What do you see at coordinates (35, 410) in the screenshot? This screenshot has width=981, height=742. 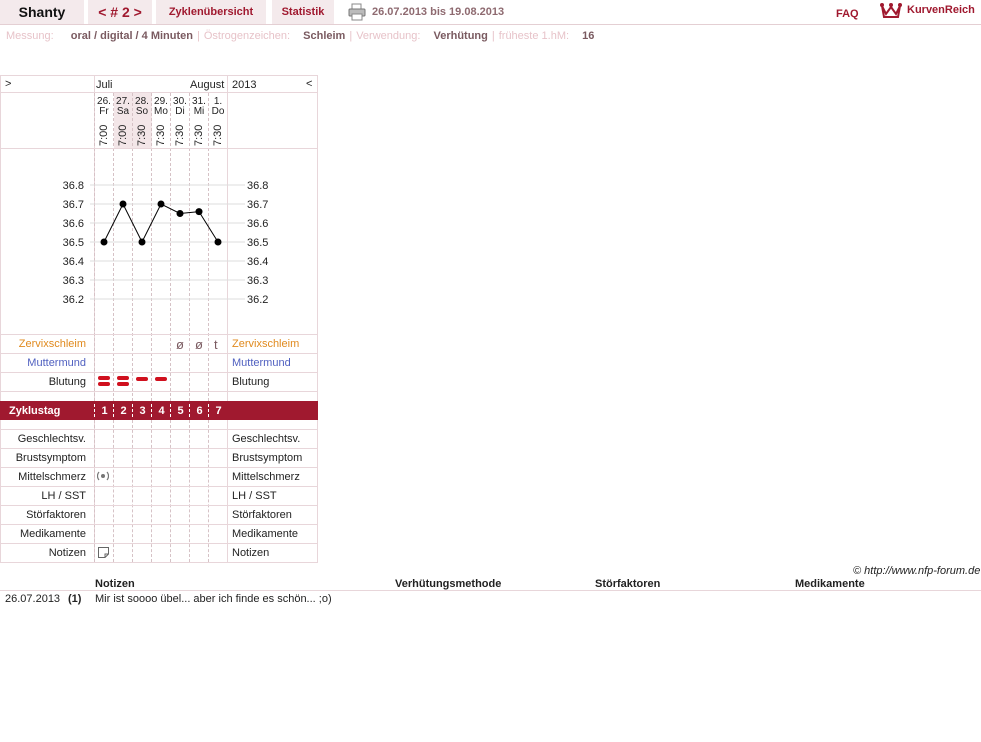 I see `zyklustag-label: Zyklustag` at bounding box center [35, 410].